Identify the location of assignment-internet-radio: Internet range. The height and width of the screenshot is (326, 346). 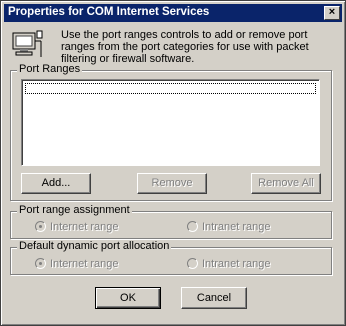
(77, 227).